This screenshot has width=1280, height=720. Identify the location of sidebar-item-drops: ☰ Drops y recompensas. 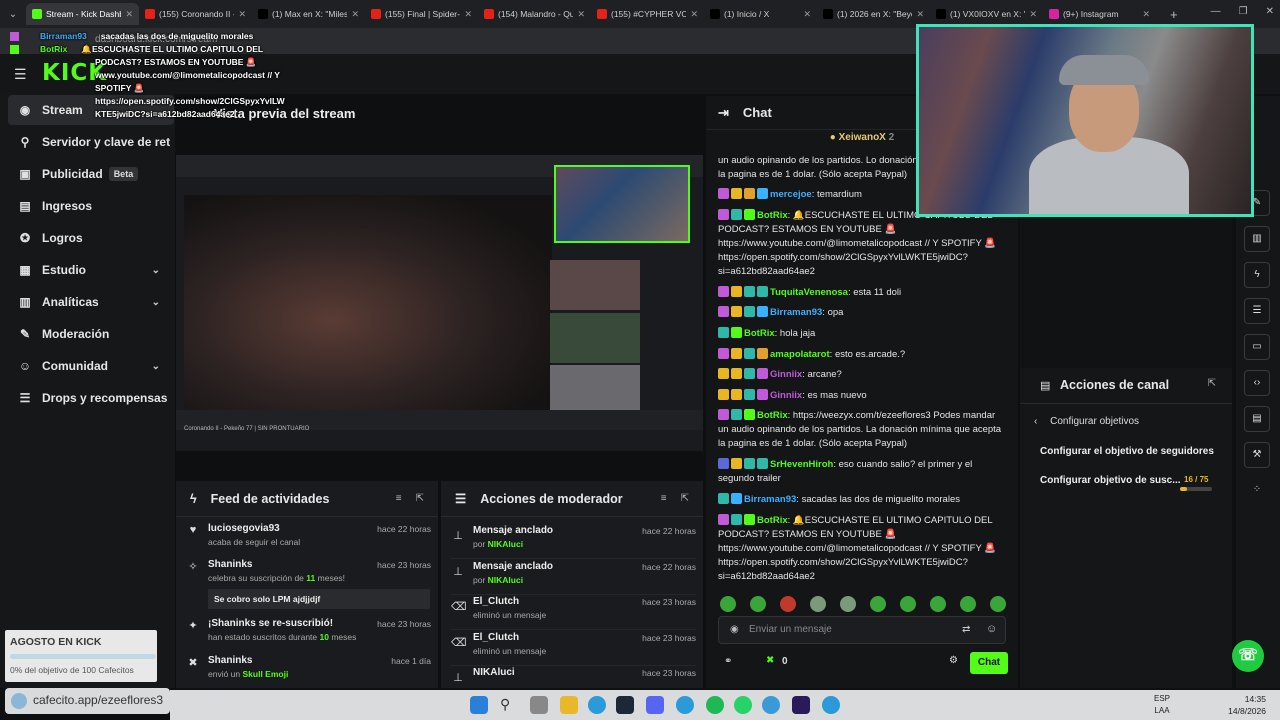
(91, 398).